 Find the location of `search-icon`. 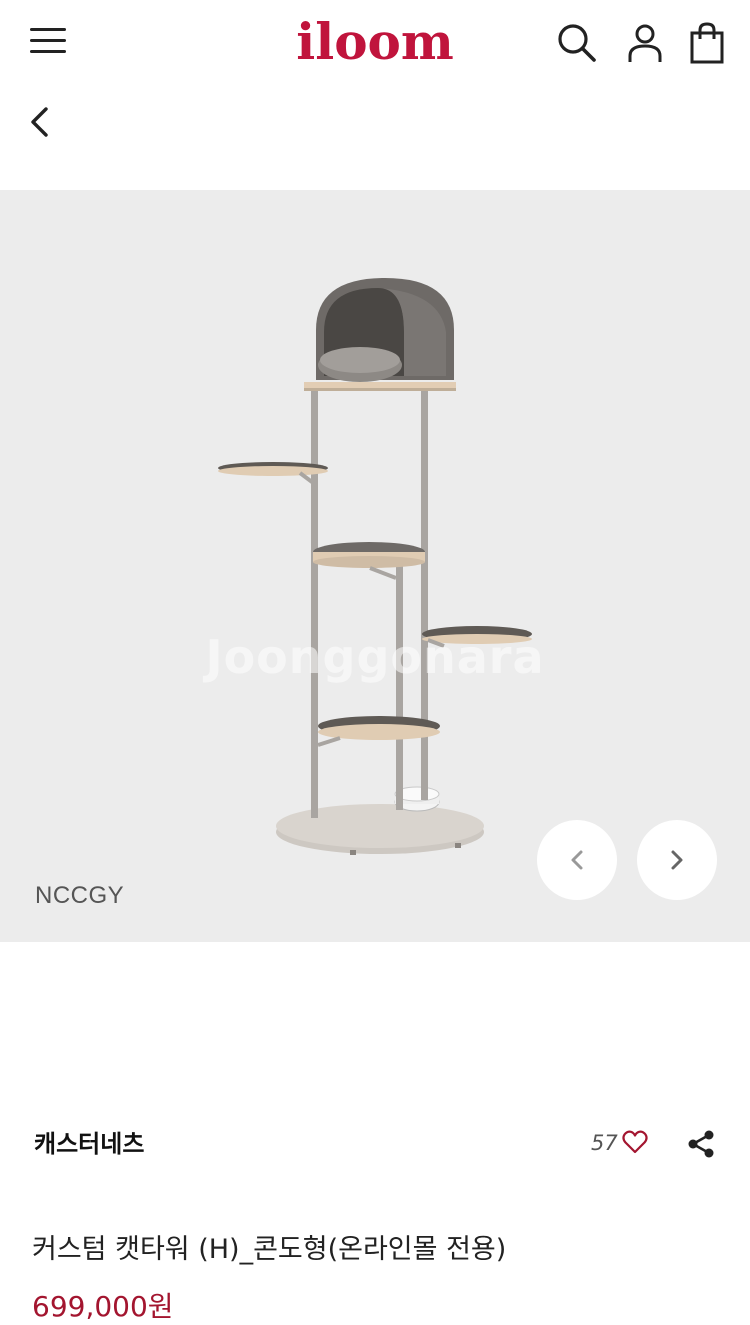

search-icon is located at coordinates (577, 43).